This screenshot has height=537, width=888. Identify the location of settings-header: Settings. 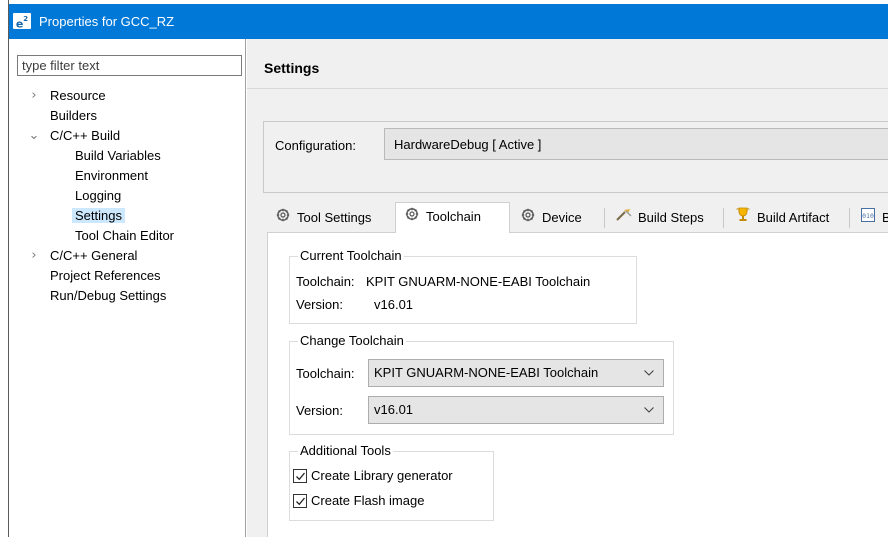
(567, 64).